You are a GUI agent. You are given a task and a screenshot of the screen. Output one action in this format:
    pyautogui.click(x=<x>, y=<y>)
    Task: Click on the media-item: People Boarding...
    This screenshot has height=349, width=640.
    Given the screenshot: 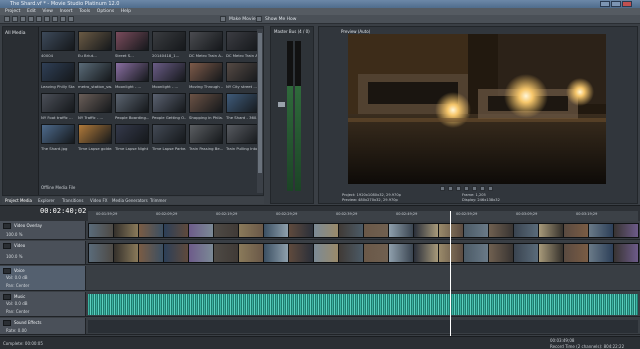 What is the action you would take?
    pyautogui.click(x=132, y=108)
    